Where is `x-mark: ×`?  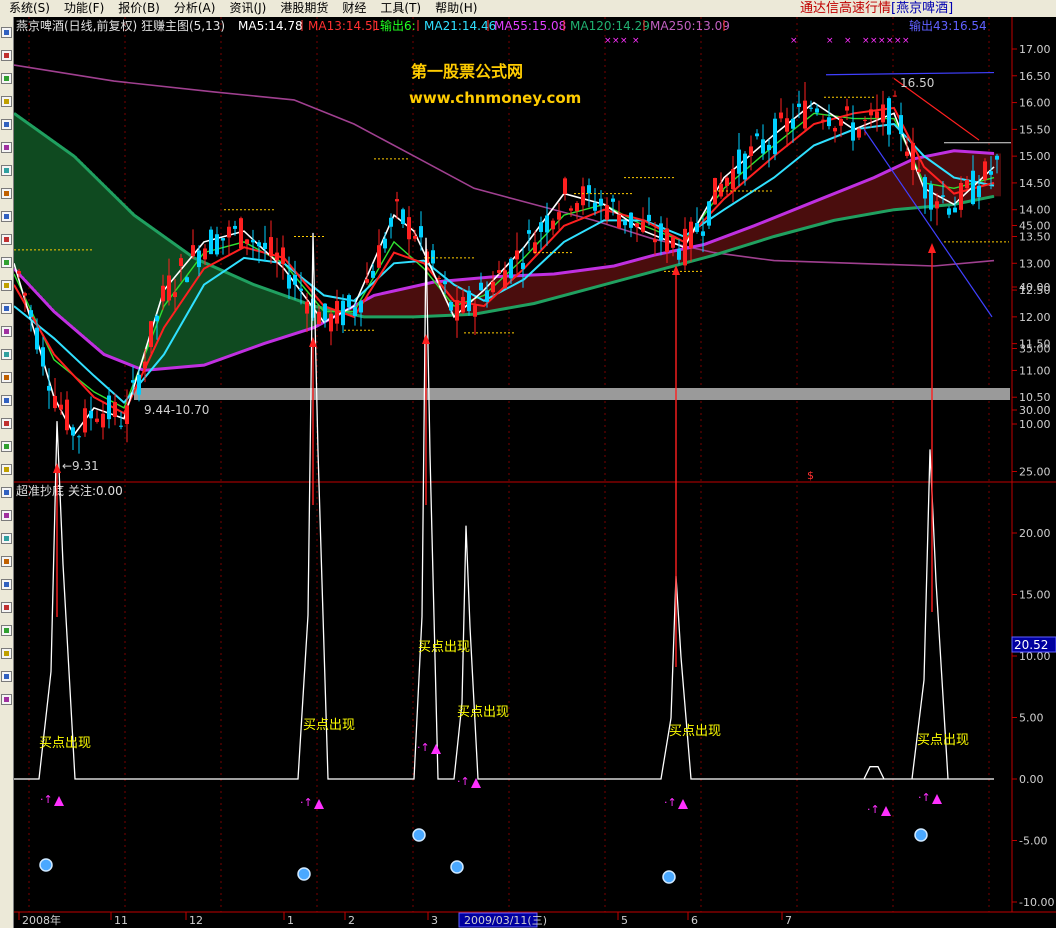
x-mark: × is located at coordinates (794, 41).